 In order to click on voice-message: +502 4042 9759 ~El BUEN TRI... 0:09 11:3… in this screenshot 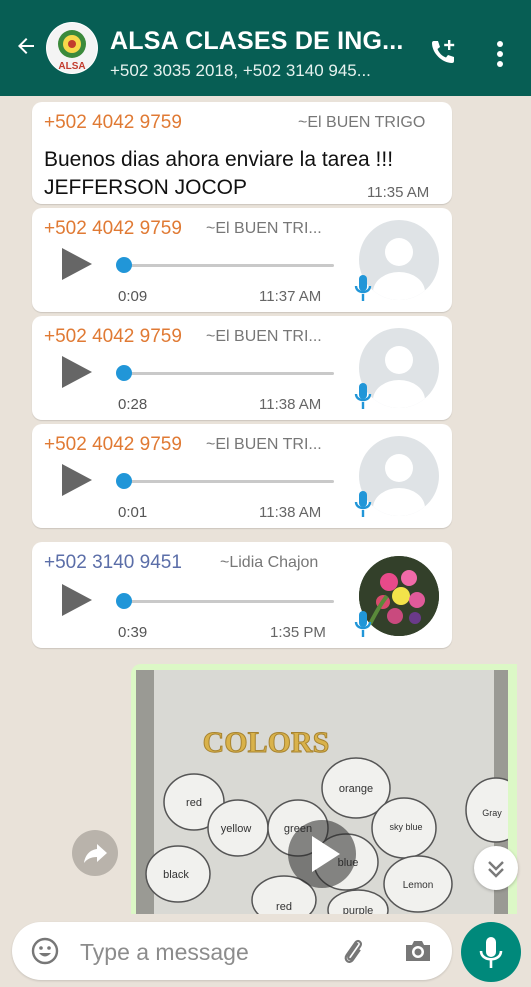, I will do `click(242, 260)`.